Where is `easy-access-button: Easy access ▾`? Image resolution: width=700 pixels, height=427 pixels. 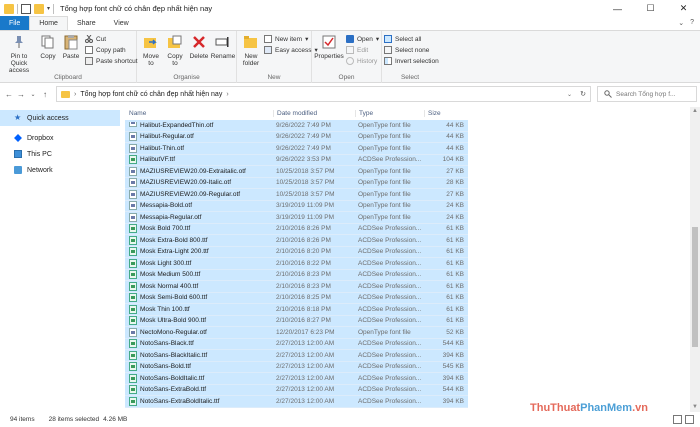 easy-access-button: Easy access ▾ is located at coordinates (291, 50).